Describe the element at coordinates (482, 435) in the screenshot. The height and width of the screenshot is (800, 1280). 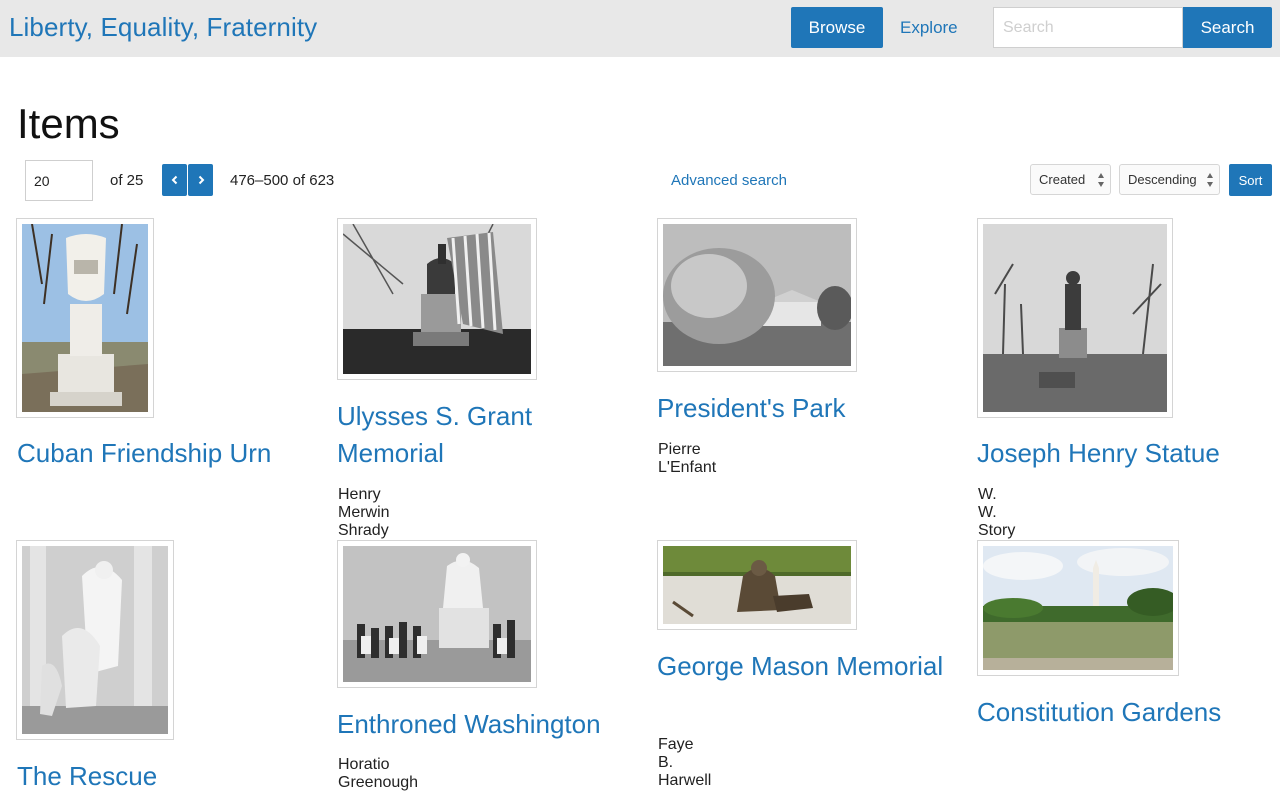
I see `item-title-link: Ulysses S. Grant Memorial` at that location.